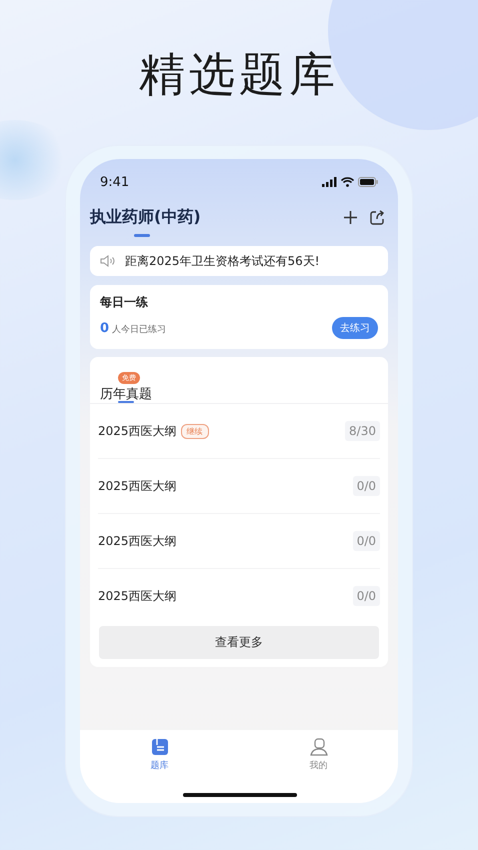 The width and height of the screenshot is (478, 850). I want to click on count-label: 人今日已练习, so click(139, 330).